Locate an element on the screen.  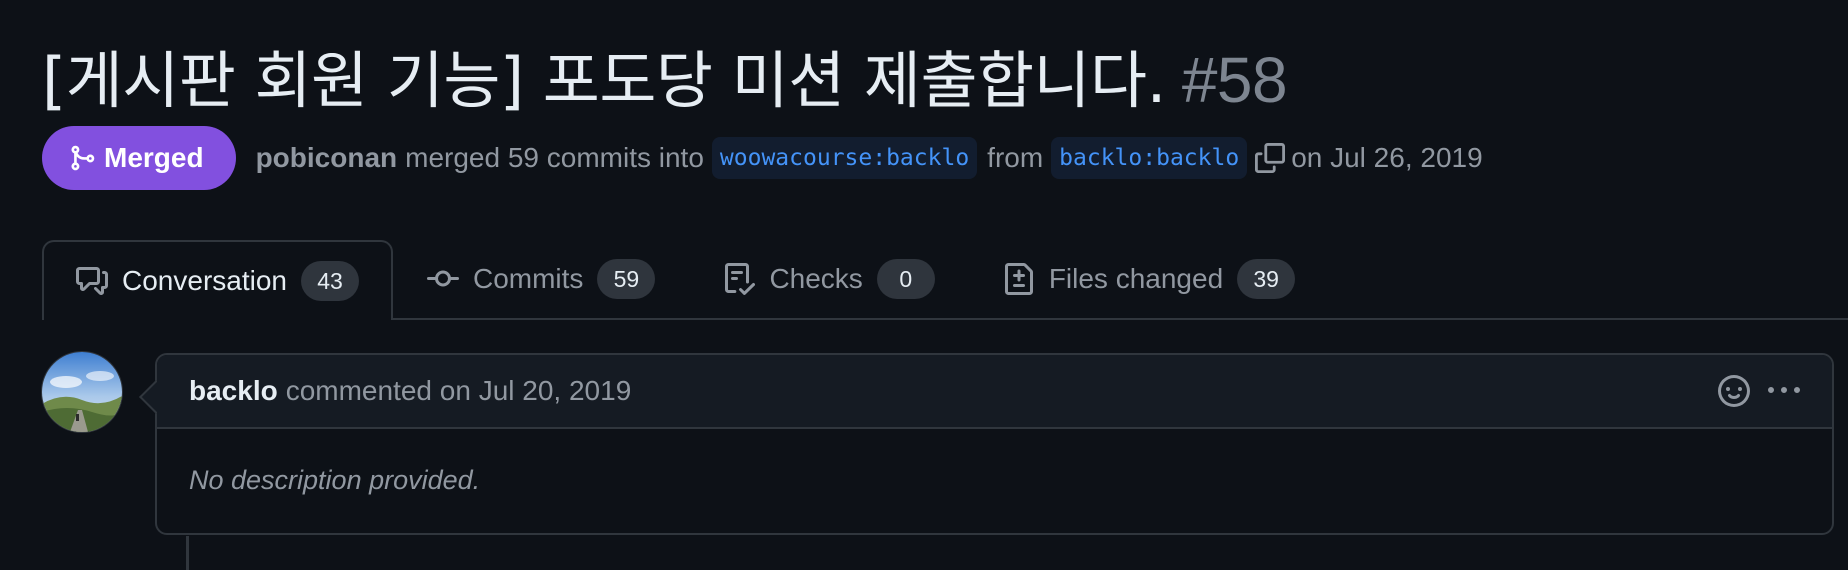
checklist-icon is located at coordinates (739, 279).